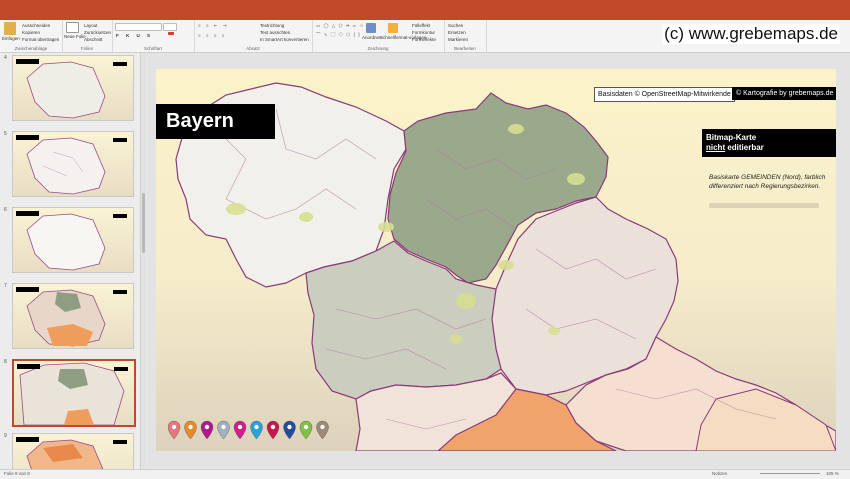 Image resolution: width=850 pixels, height=479 pixels. Describe the element at coordinates (372, 37) in the screenshot. I see `arrange-button: Anordnen` at that location.